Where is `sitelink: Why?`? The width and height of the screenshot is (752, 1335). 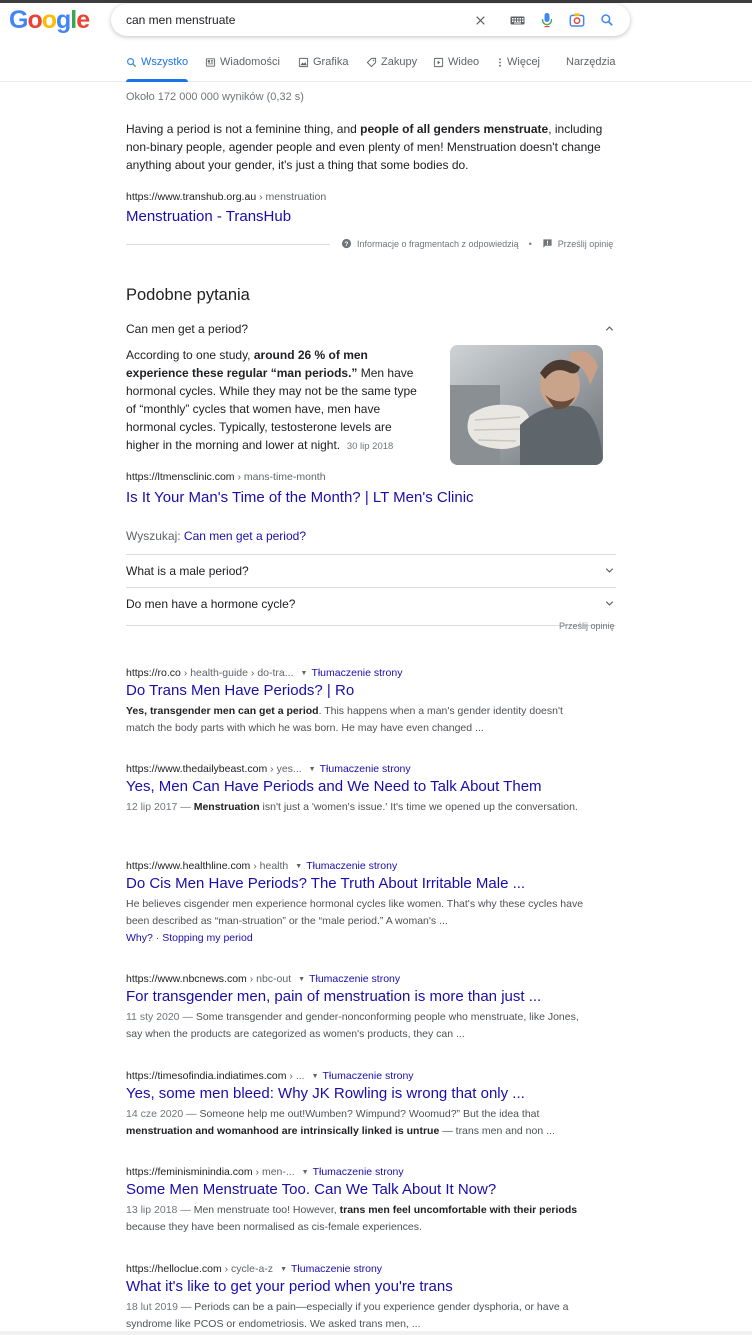
sitelink: Why? is located at coordinates (139, 938).